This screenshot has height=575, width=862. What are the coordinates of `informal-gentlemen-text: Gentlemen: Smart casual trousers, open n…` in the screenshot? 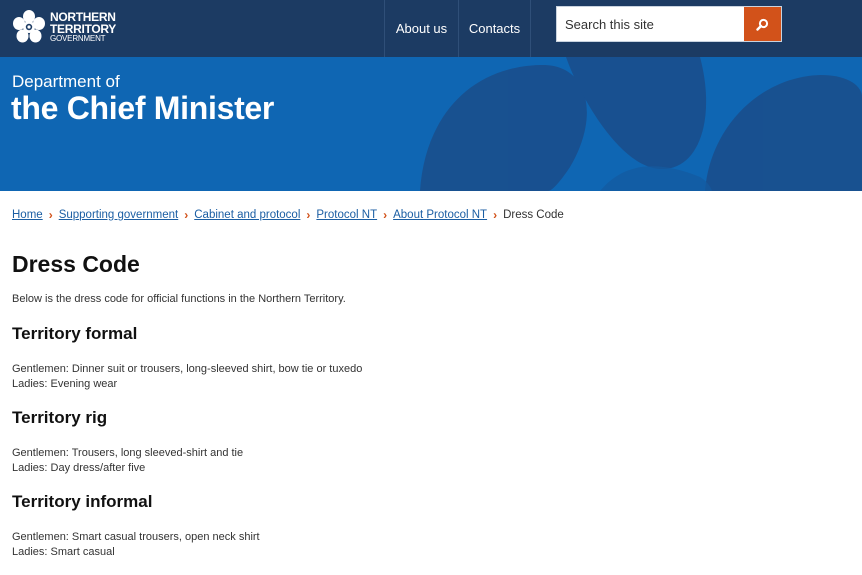 It's located at (136, 537).